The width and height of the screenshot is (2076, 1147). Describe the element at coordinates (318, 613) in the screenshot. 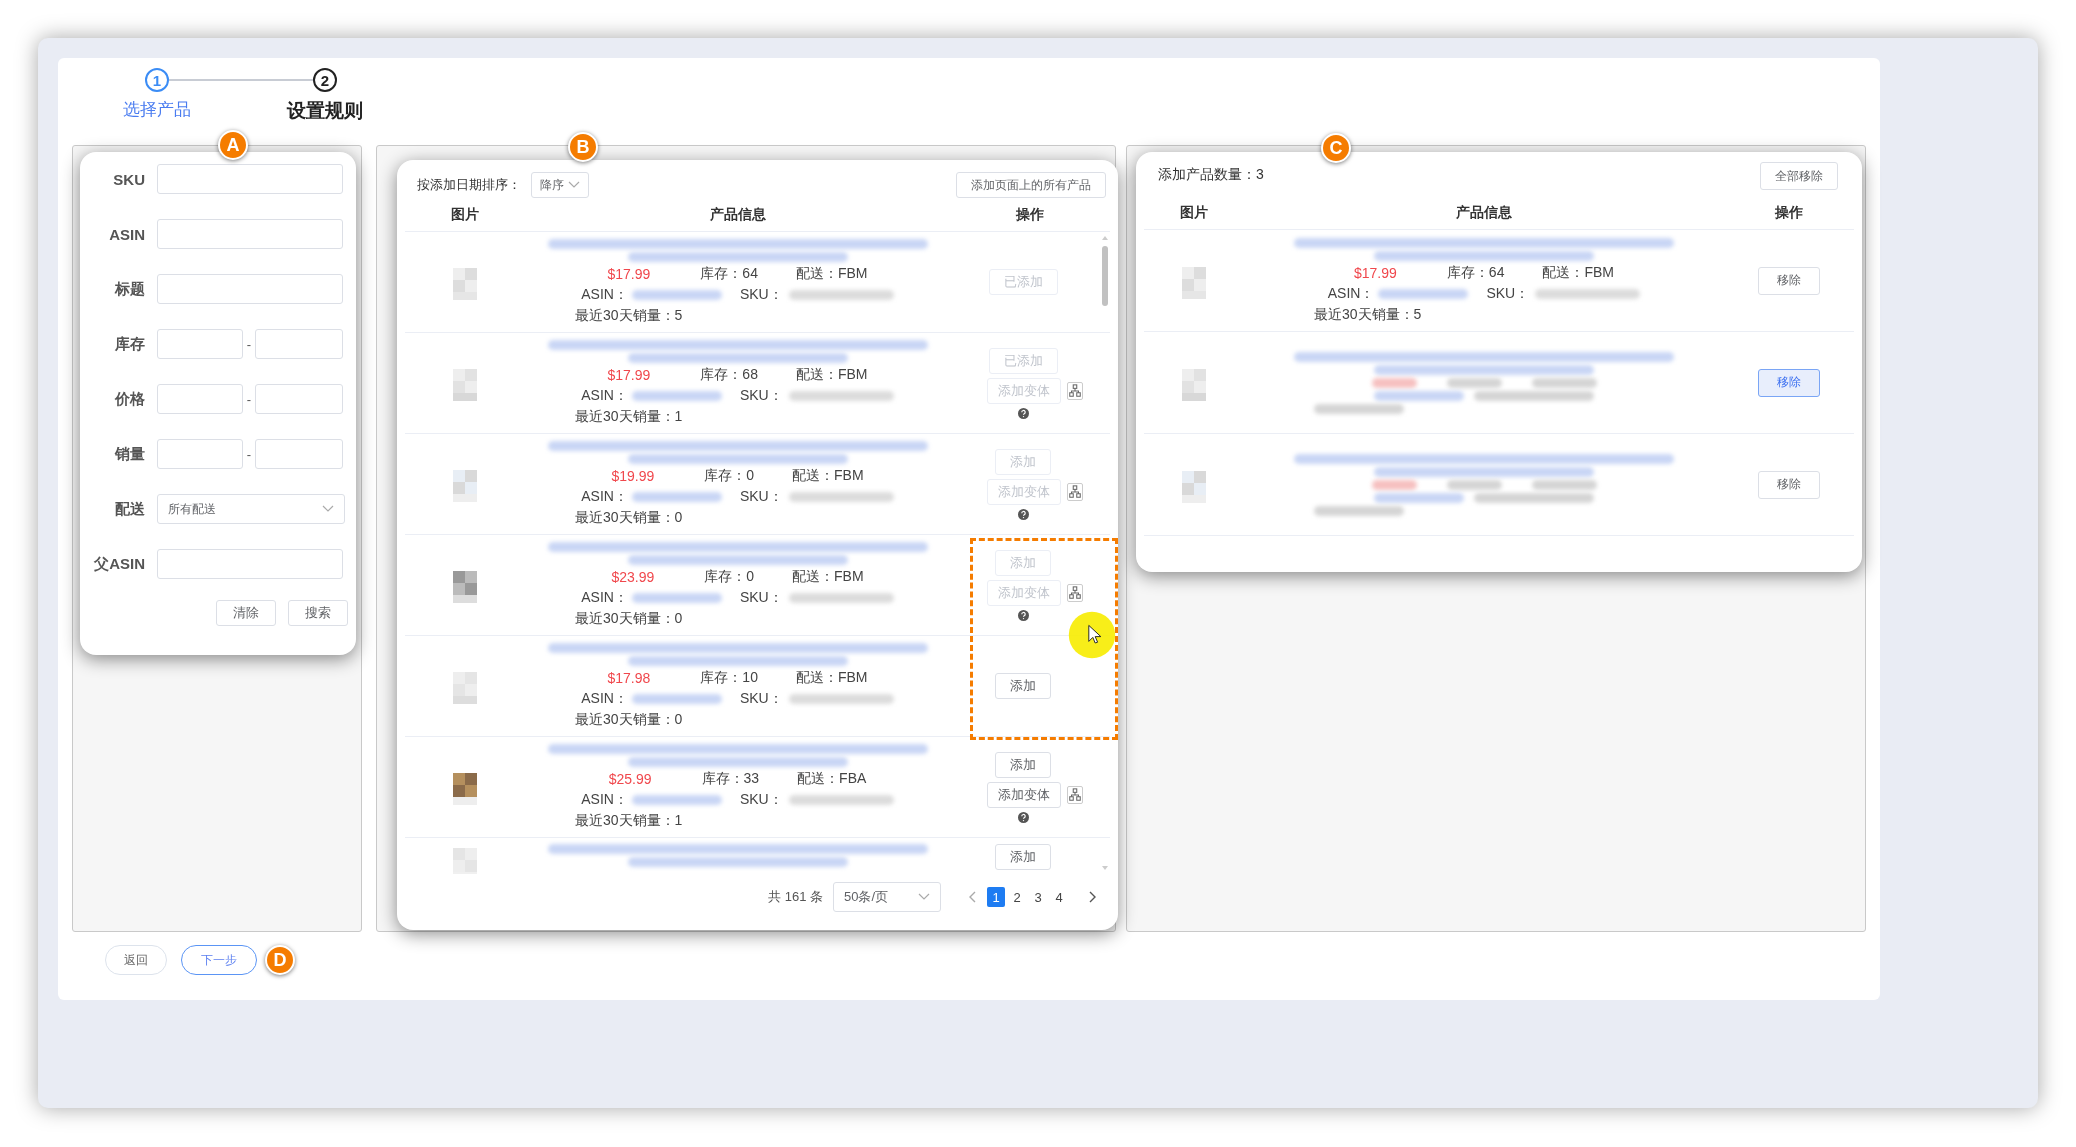

I see `search-button: 搜索` at that location.